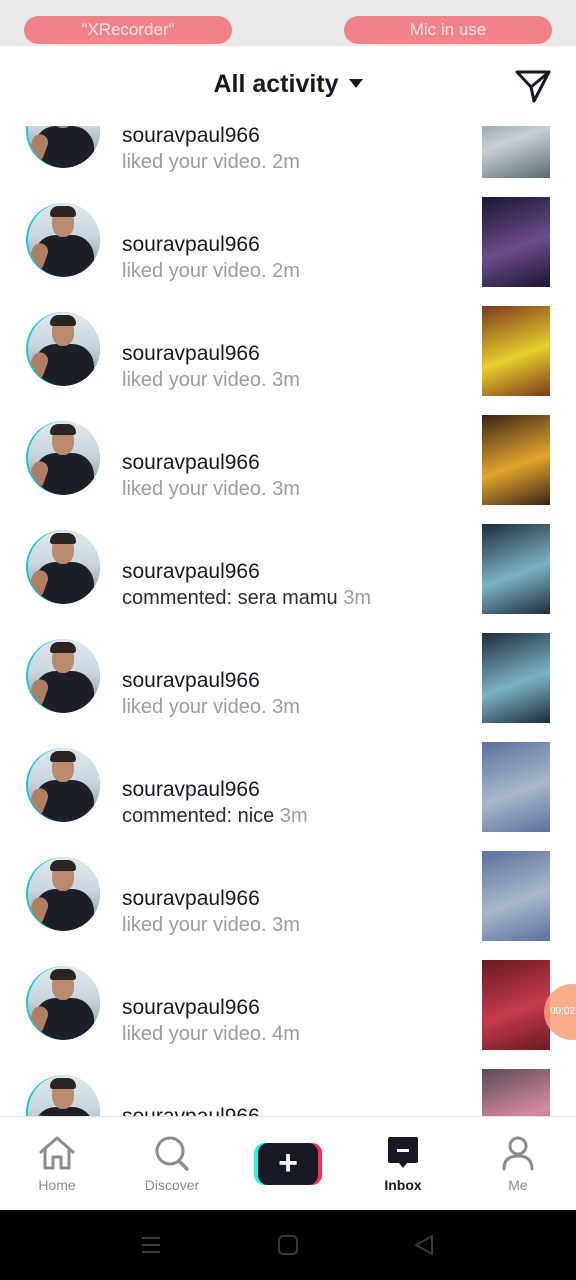 Image resolution: width=576 pixels, height=1280 pixels. Describe the element at coordinates (424, 1245) in the screenshot. I see `back-icon` at that location.